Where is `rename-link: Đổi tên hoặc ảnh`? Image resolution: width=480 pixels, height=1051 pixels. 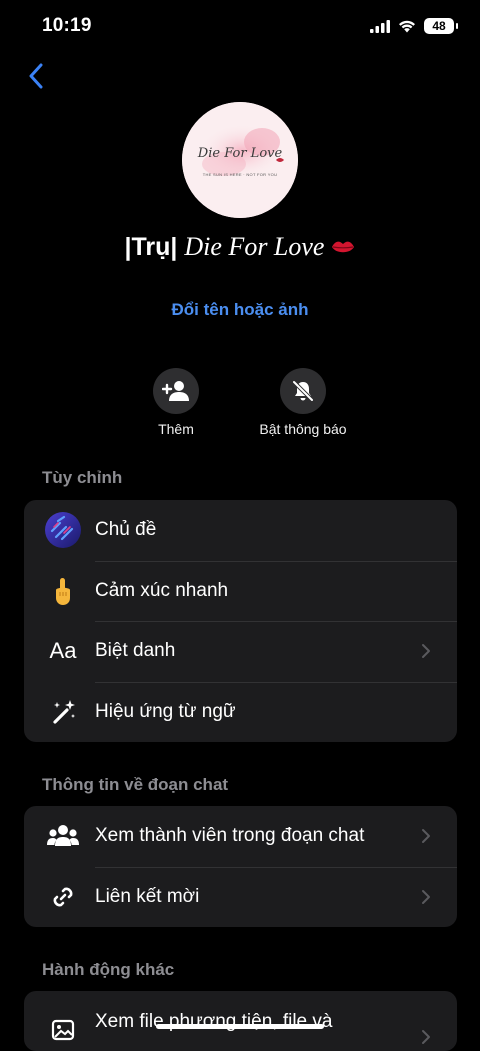
rename-link: Đổi tên hoặc ảnh is located at coordinates (240, 310).